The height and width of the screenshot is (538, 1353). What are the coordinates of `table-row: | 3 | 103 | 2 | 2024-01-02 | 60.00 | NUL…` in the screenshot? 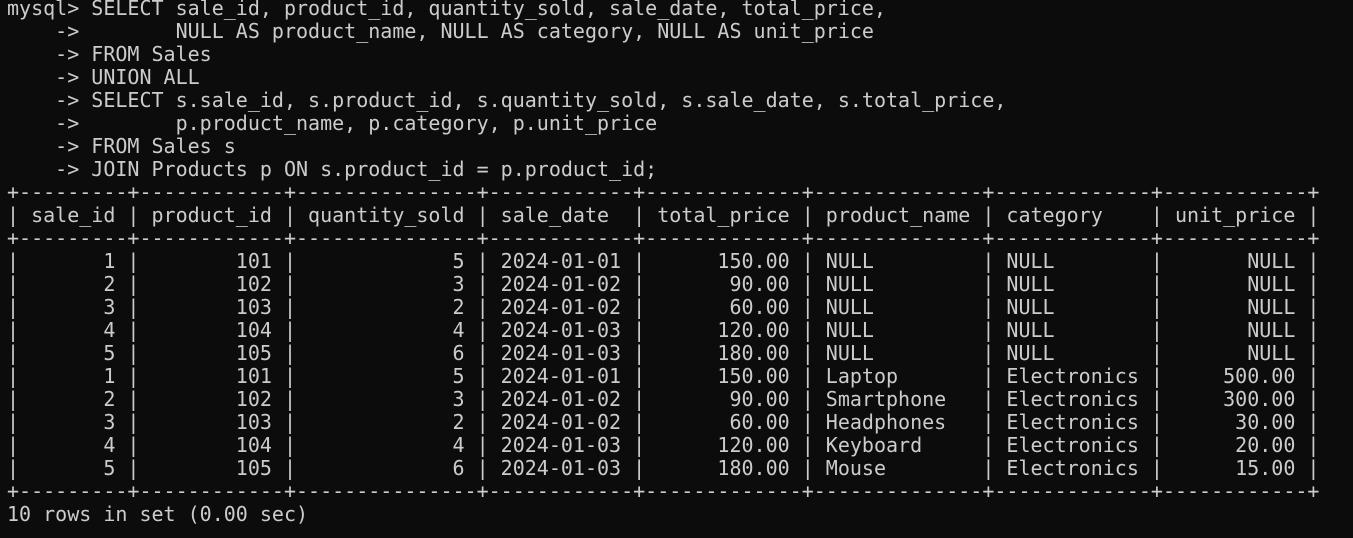 It's located at (663, 307).